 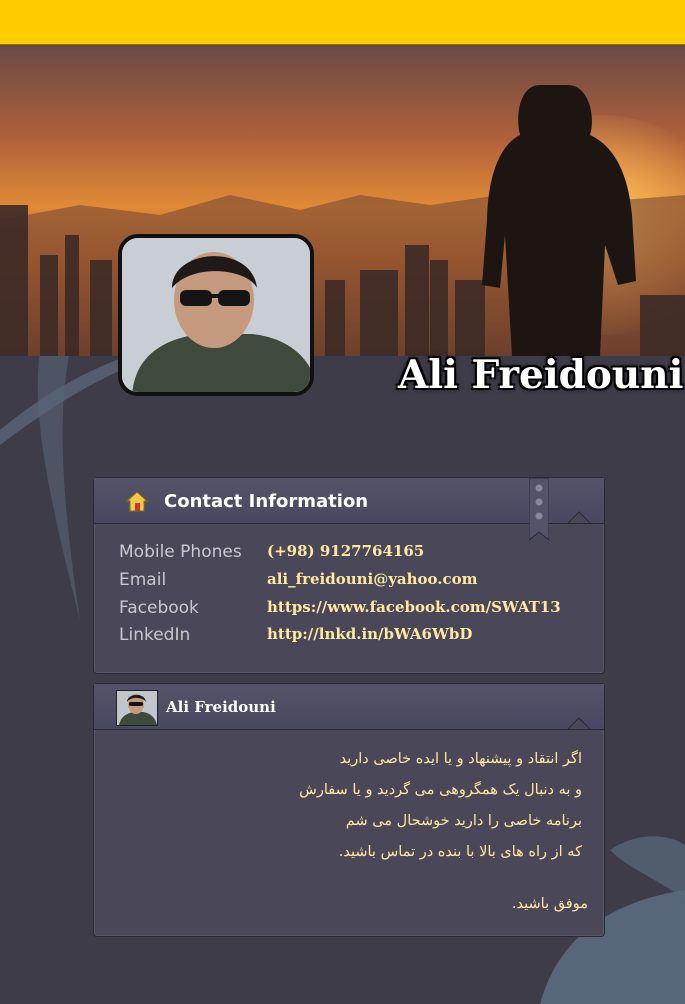 I want to click on profile-avatar, so click(x=216, y=315).